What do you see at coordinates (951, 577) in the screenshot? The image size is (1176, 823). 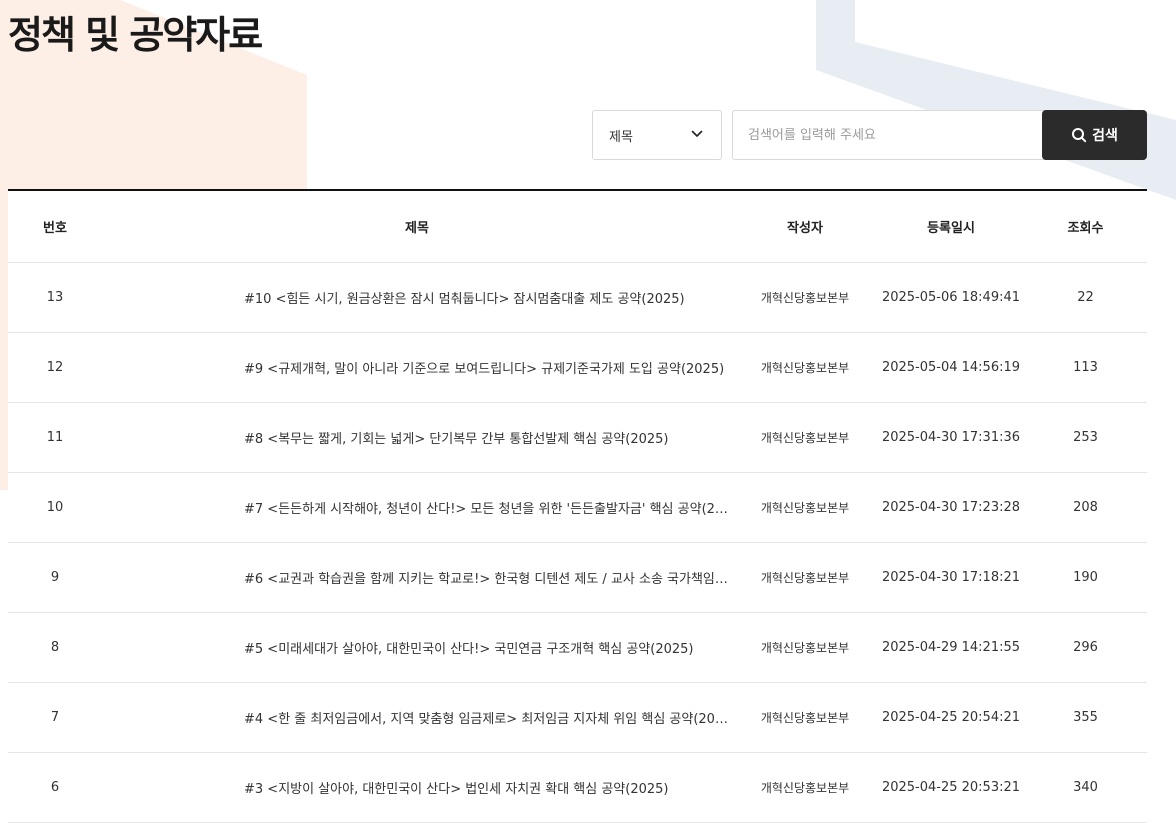 I see `row-date: 2025-04-30 17:18:21` at bounding box center [951, 577].